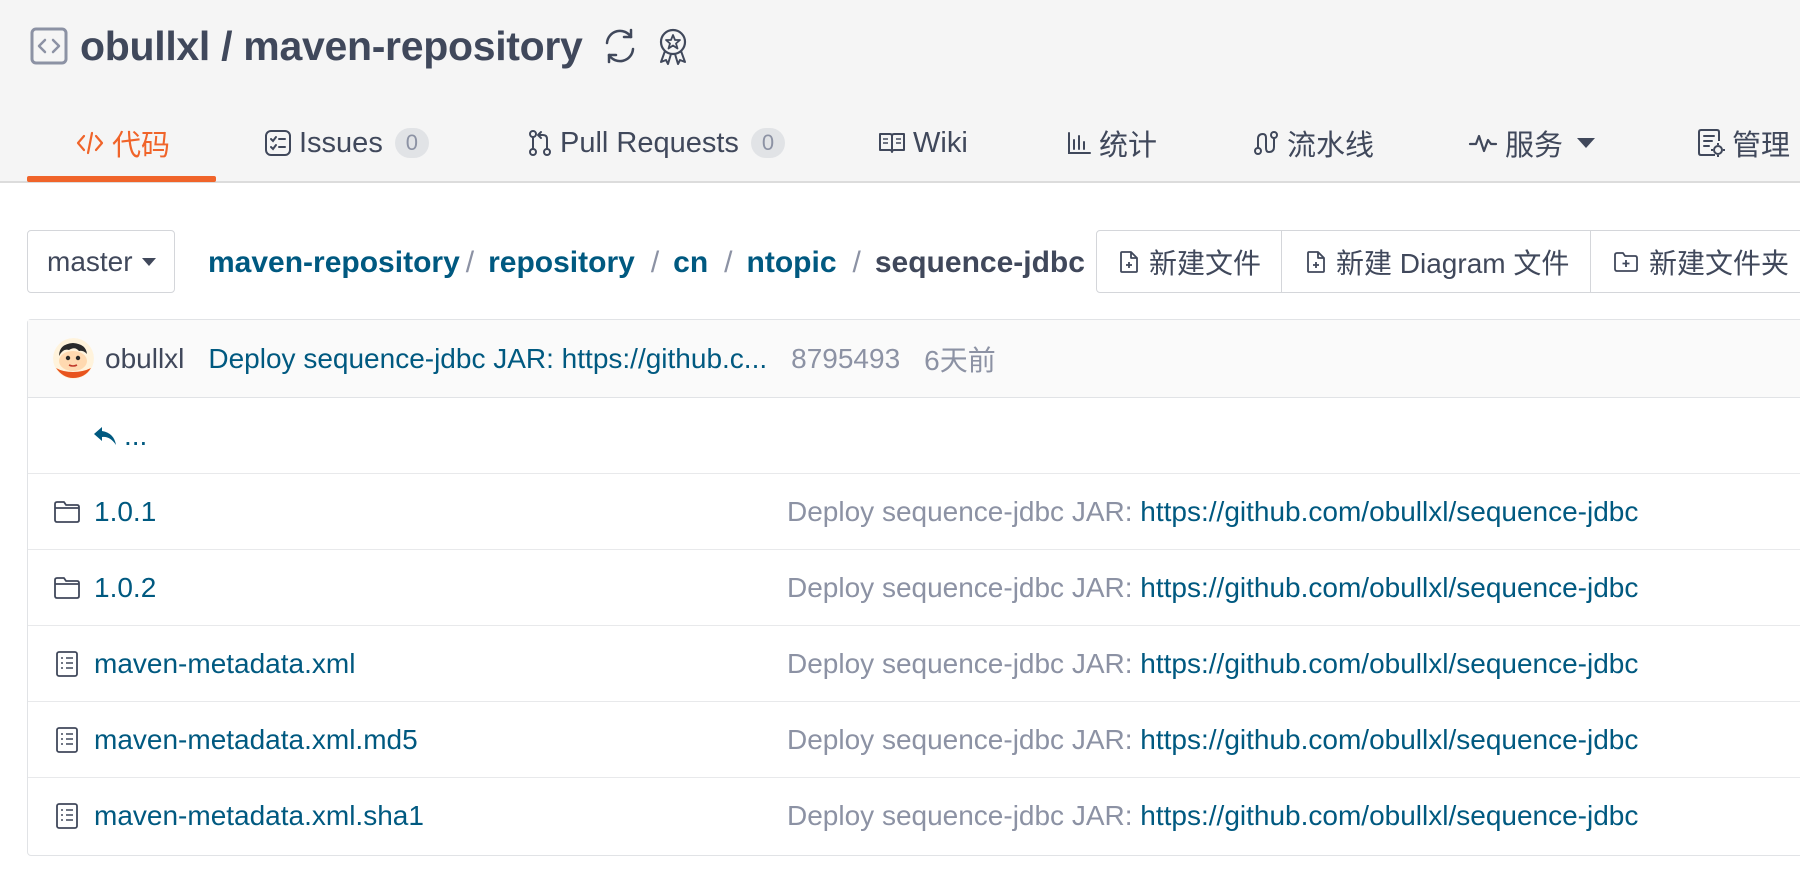 Image resolution: width=1800 pixels, height=878 pixels. Describe the element at coordinates (341, 142) in the screenshot. I see `tab-label: Issues` at that location.